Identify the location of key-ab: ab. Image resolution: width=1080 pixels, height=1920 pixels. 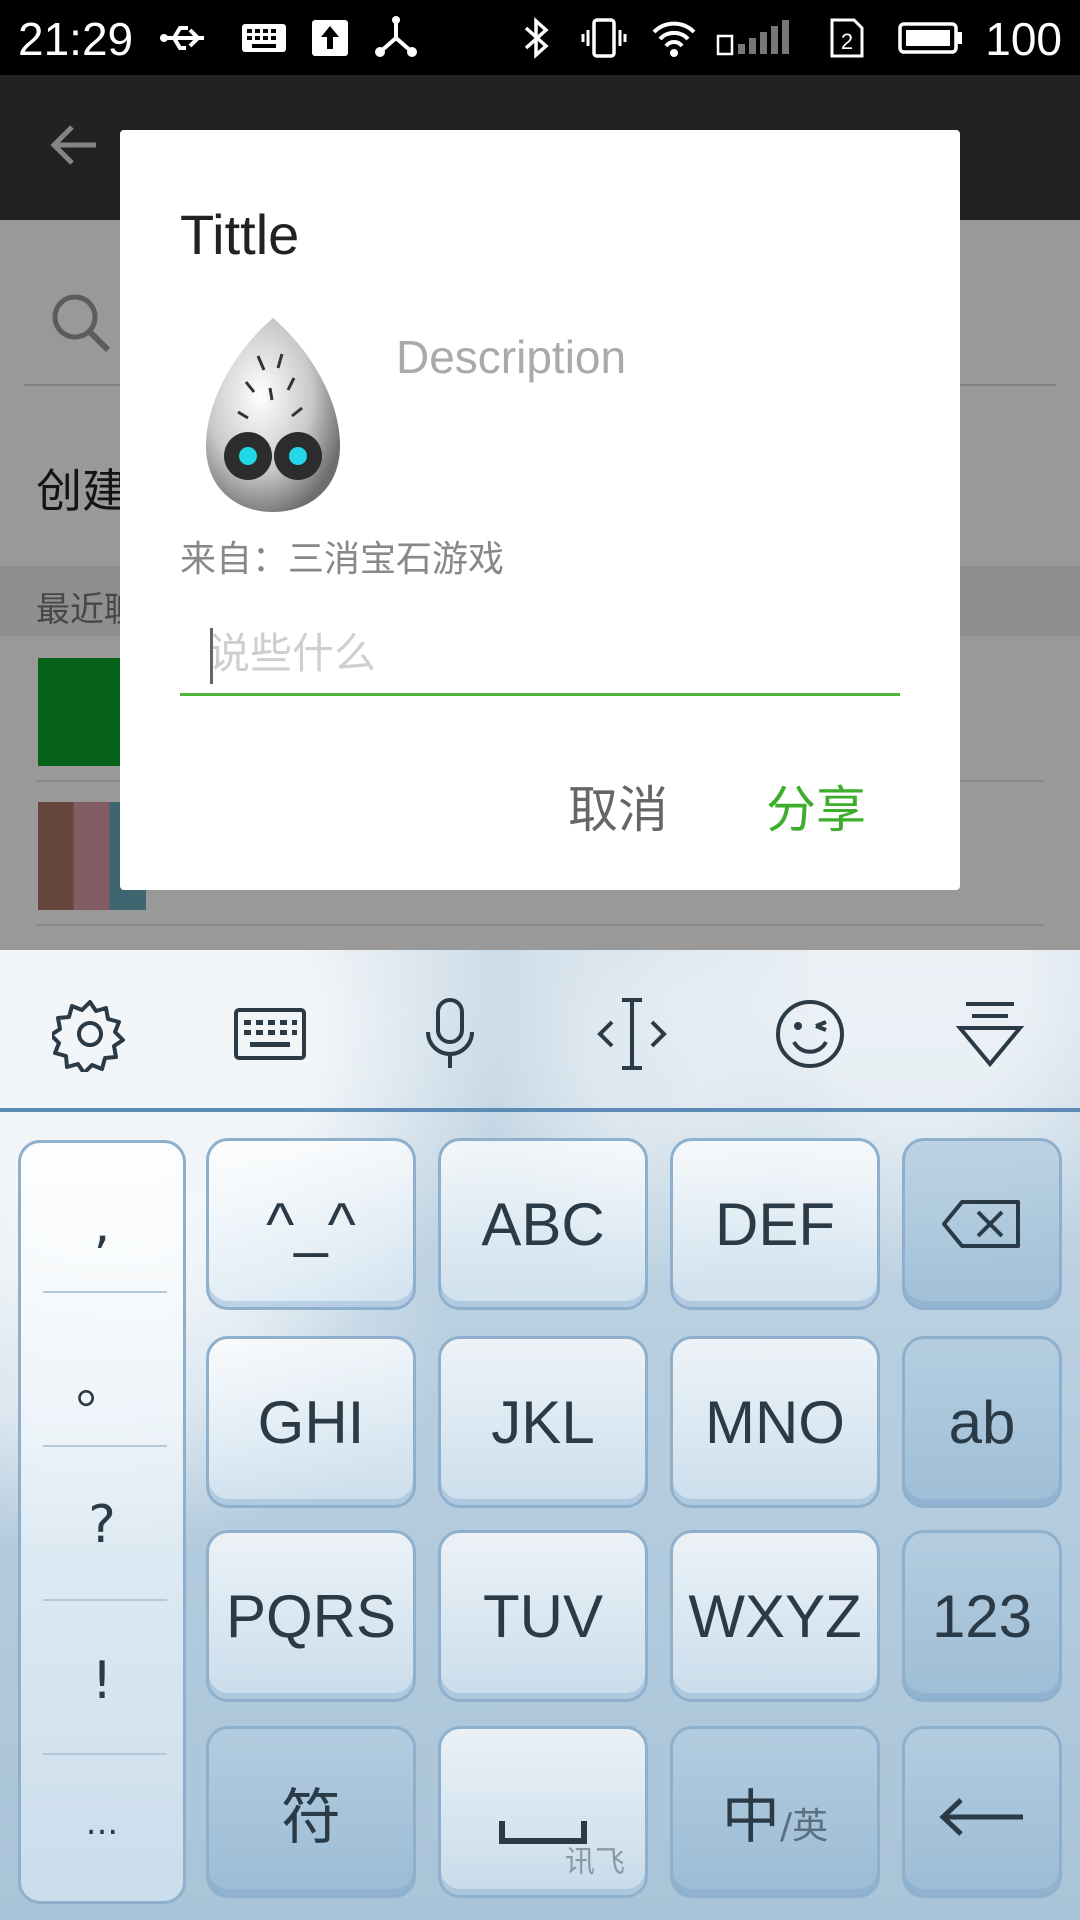
(982, 1422).